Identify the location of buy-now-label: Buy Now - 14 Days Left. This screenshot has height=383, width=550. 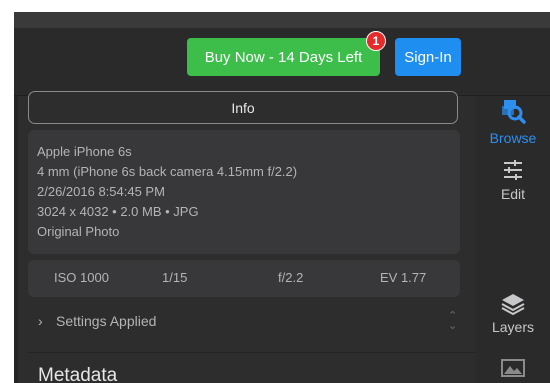
(283, 57).